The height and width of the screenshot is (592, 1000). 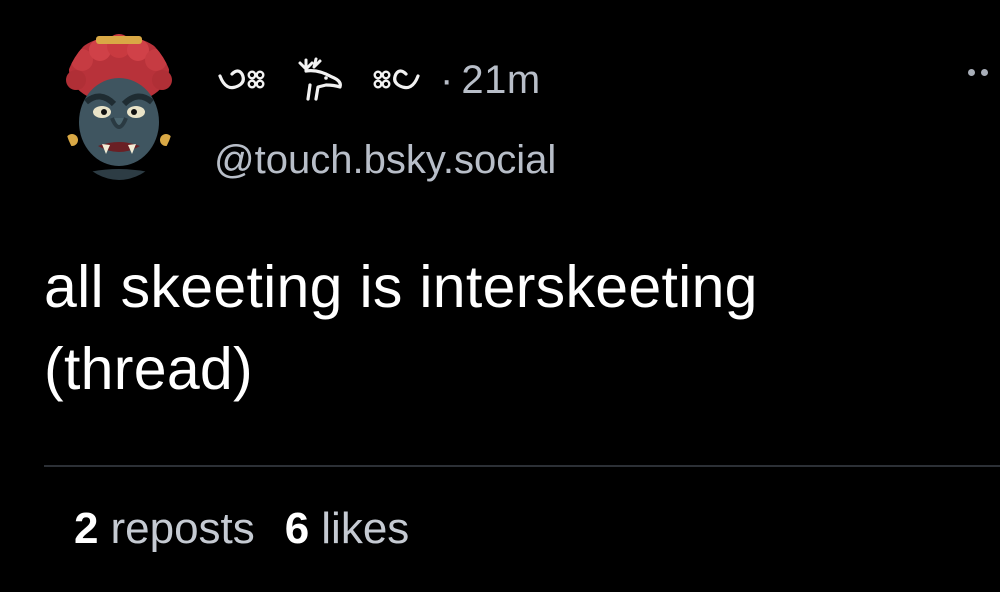 What do you see at coordinates (86, 528) in the screenshot?
I see `reposts-count: 2` at bounding box center [86, 528].